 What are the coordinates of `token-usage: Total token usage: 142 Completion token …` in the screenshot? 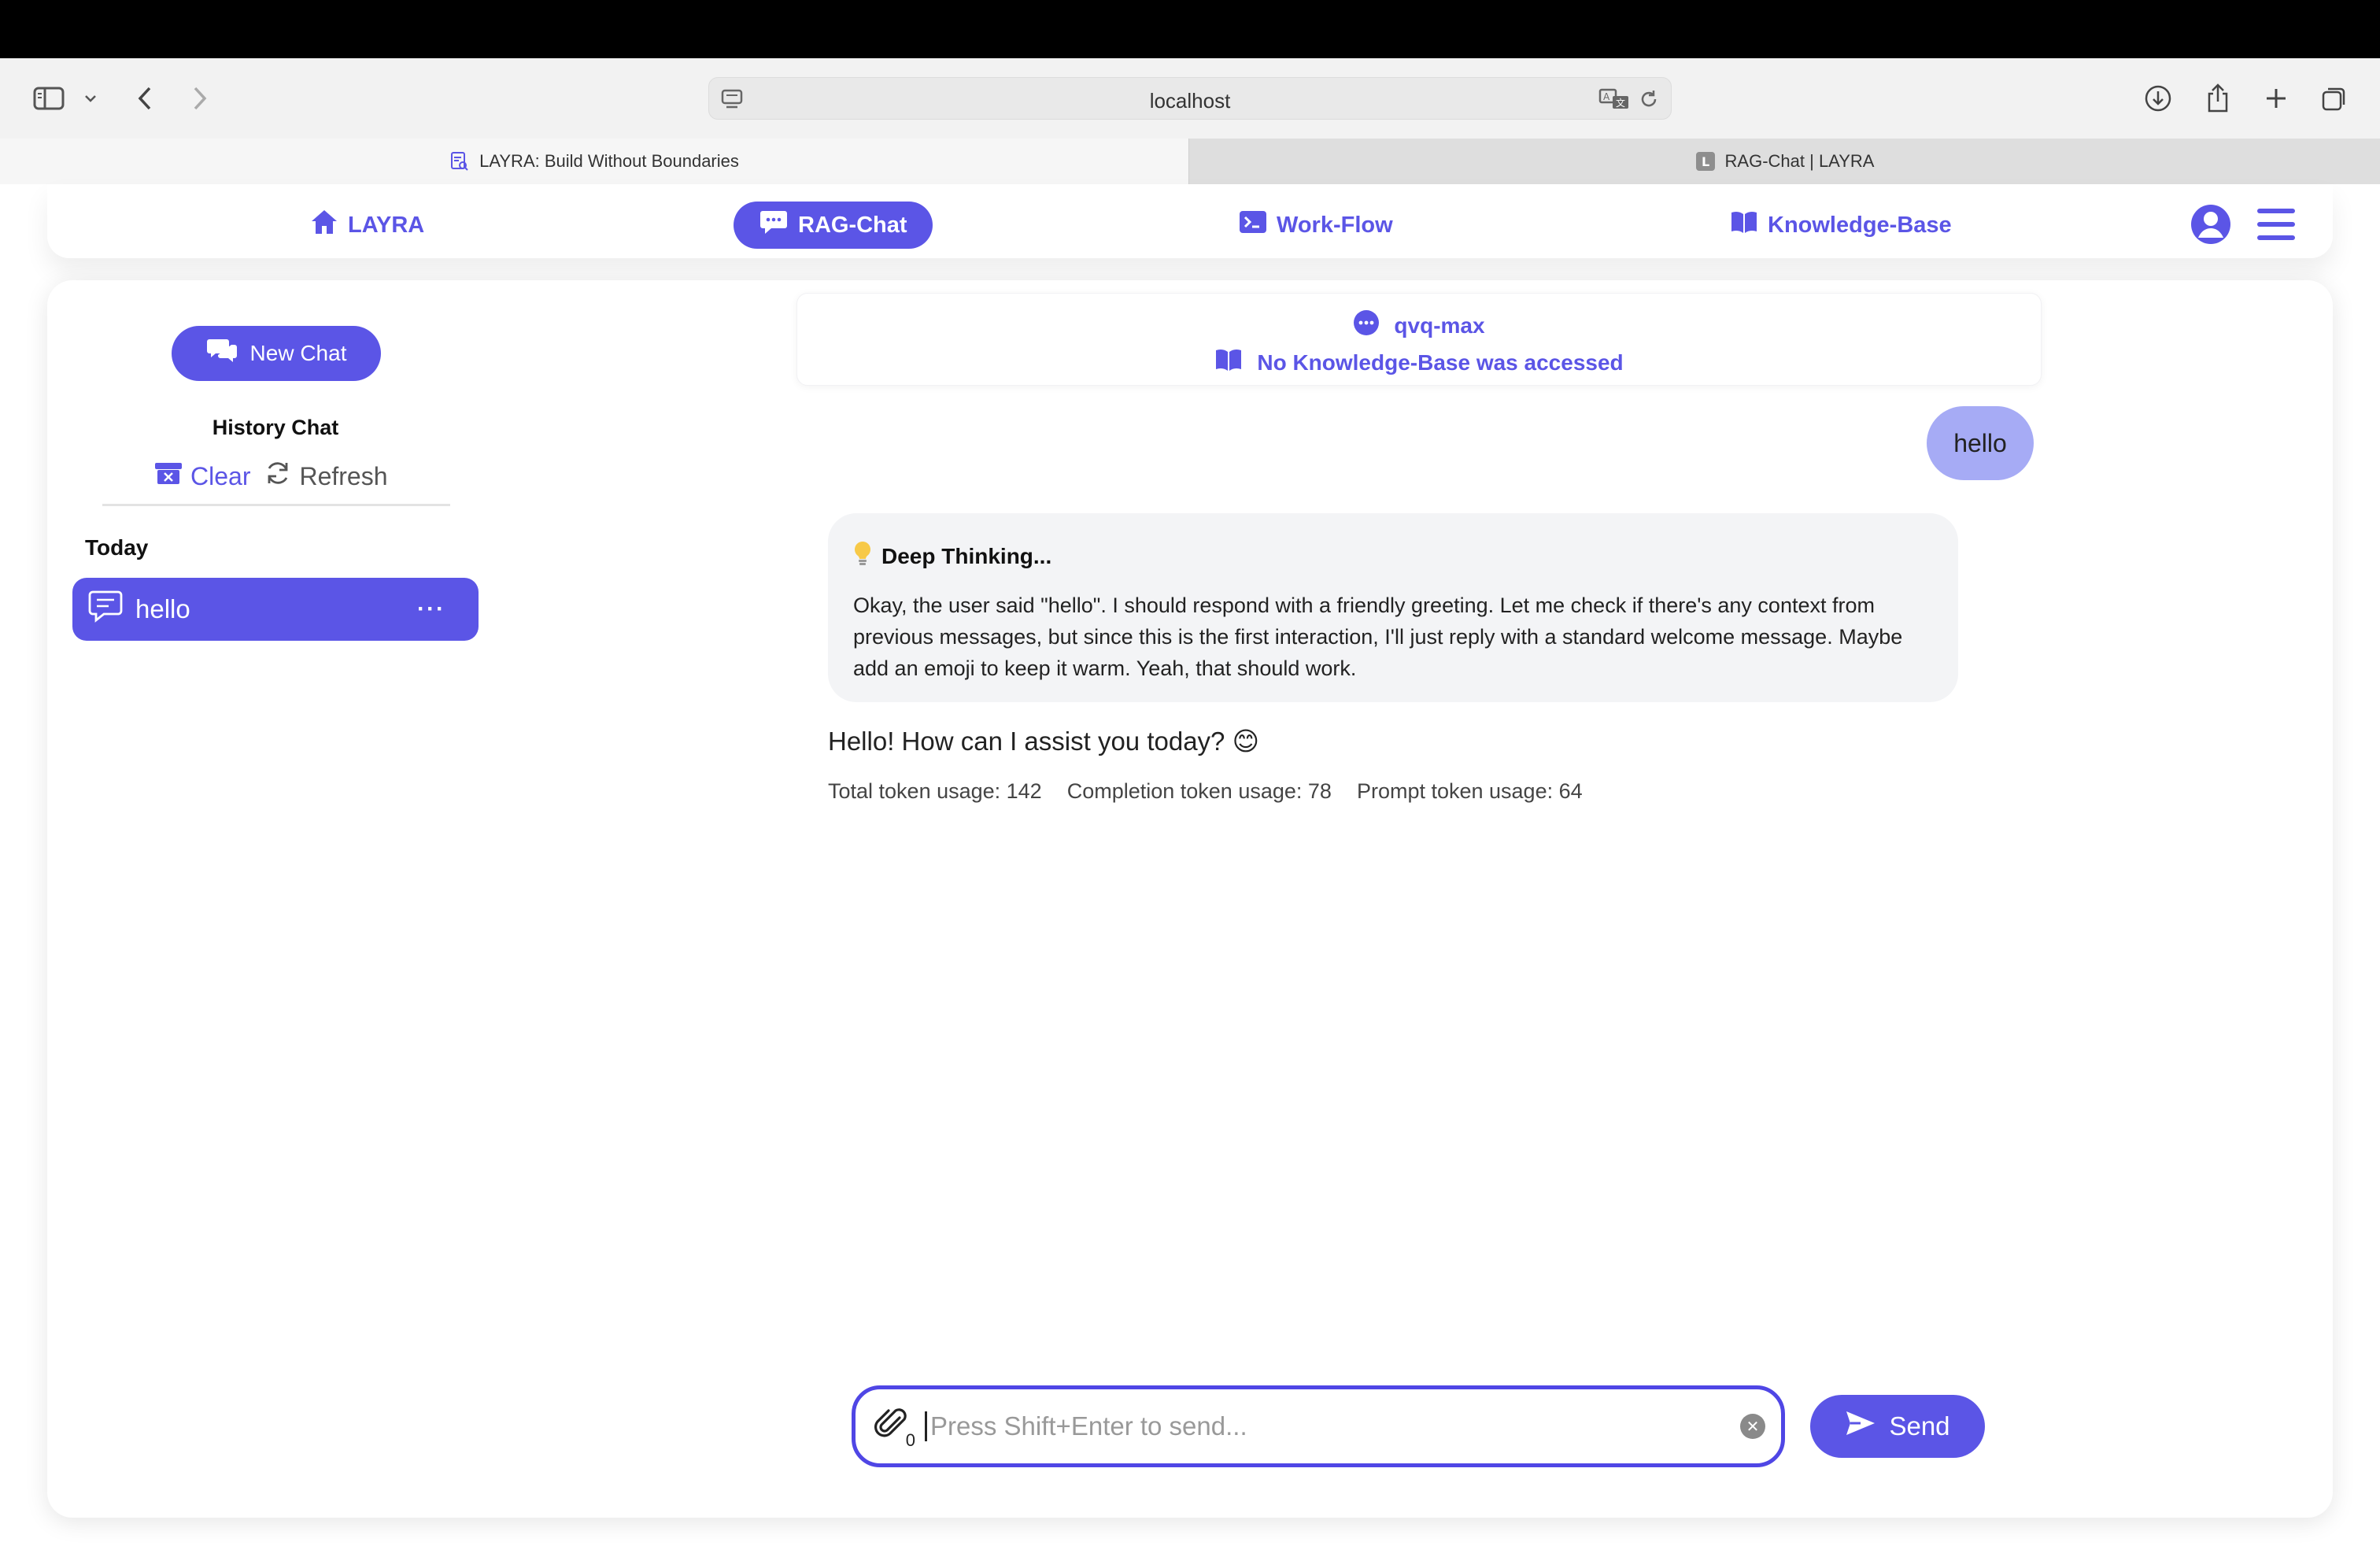 It's located at (1205, 791).